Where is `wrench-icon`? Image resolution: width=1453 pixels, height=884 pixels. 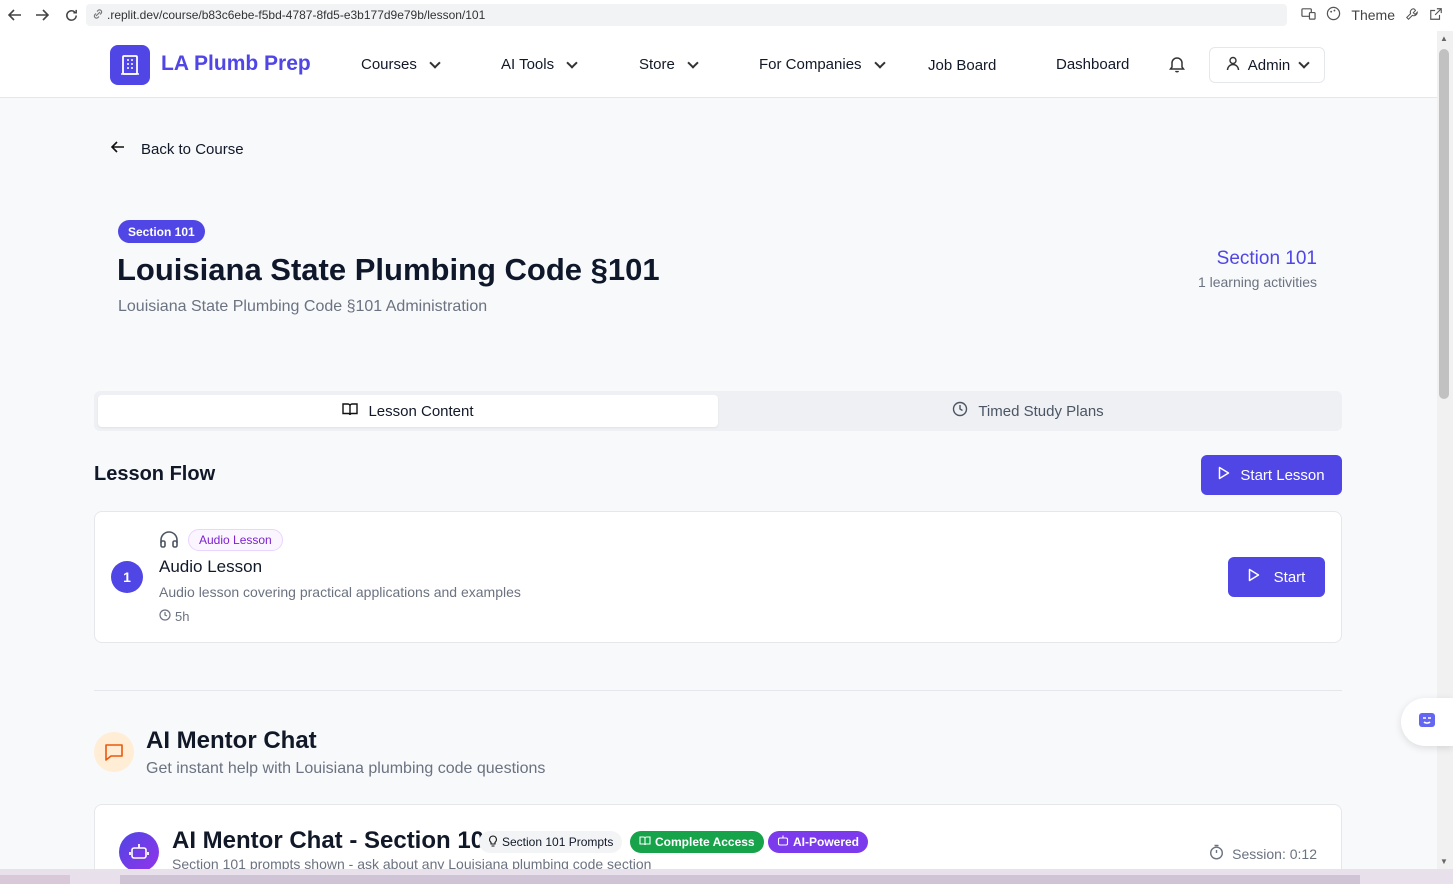 wrench-icon is located at coordinates (1412, 15).